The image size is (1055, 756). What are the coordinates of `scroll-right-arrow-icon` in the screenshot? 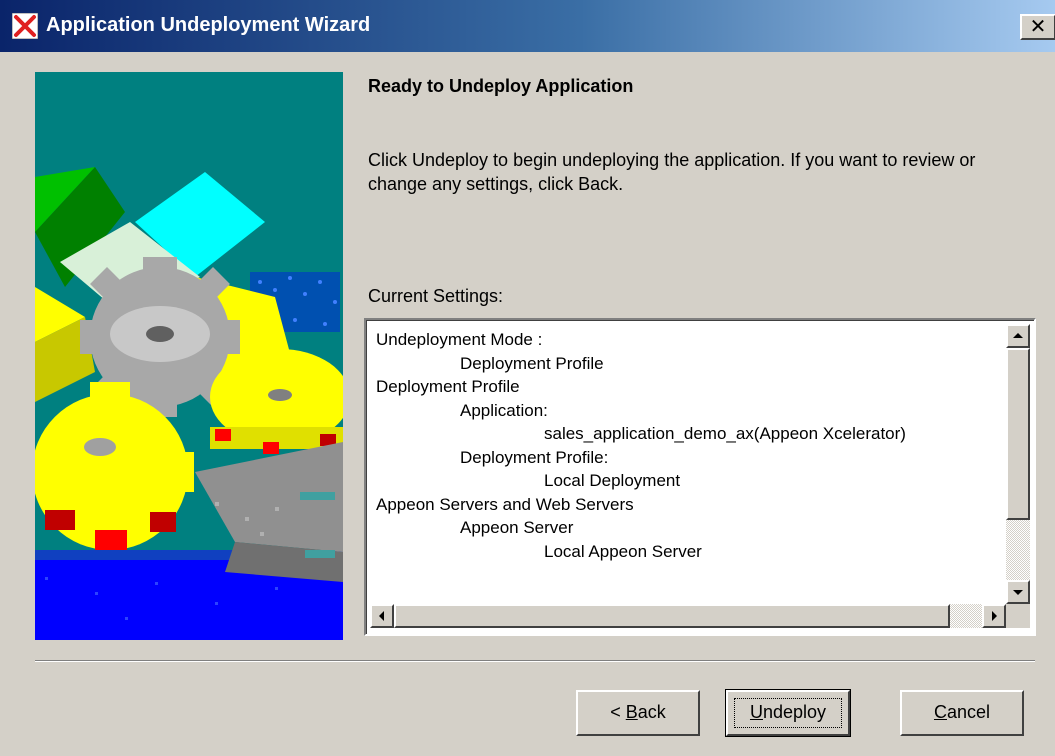 It's located at (994, 616).